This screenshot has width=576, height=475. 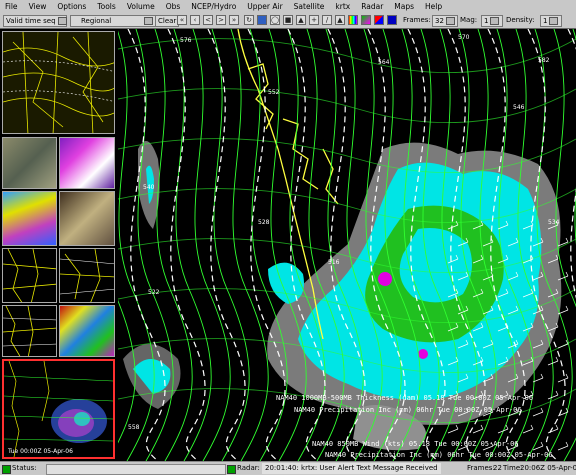 I want to click on menu-help: Help, so click(x=434, y=6).